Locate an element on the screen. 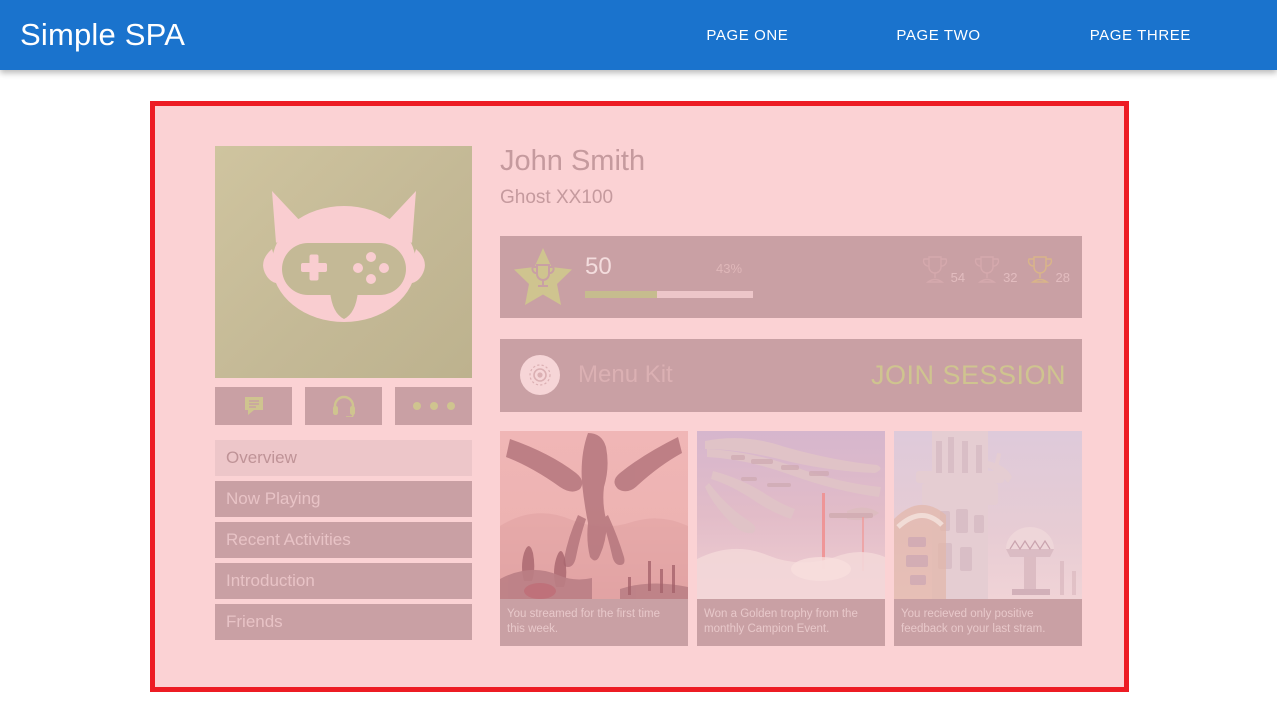  headset-icon is located at coordinates (343, 406).